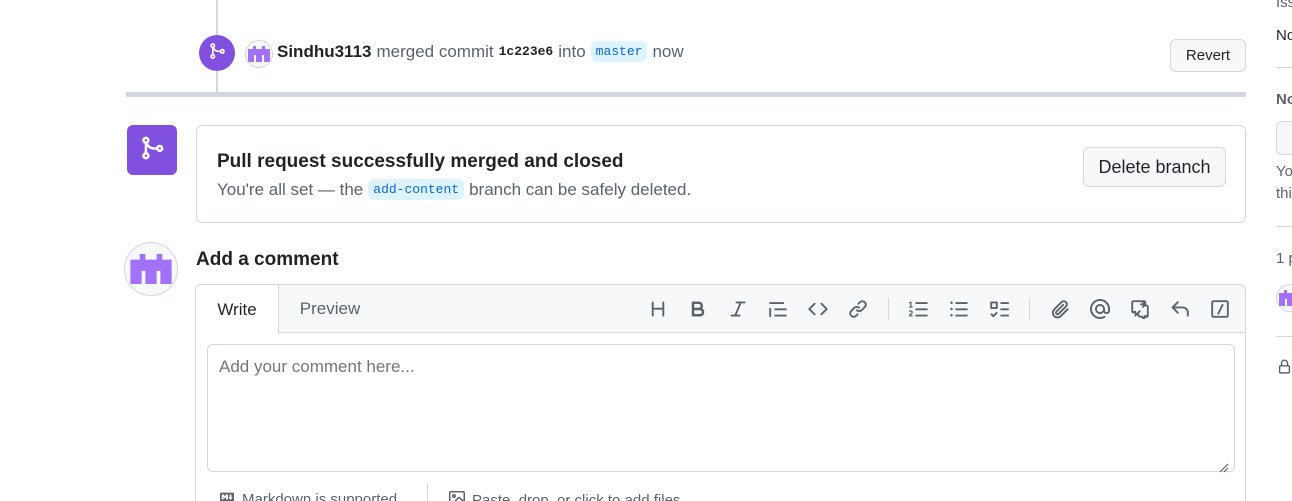 The width and height of the screenshot is (1292, 501). Describe the element at coordinates (686, 94) in the screenshot. I see `timeline-end-divider` at that location.